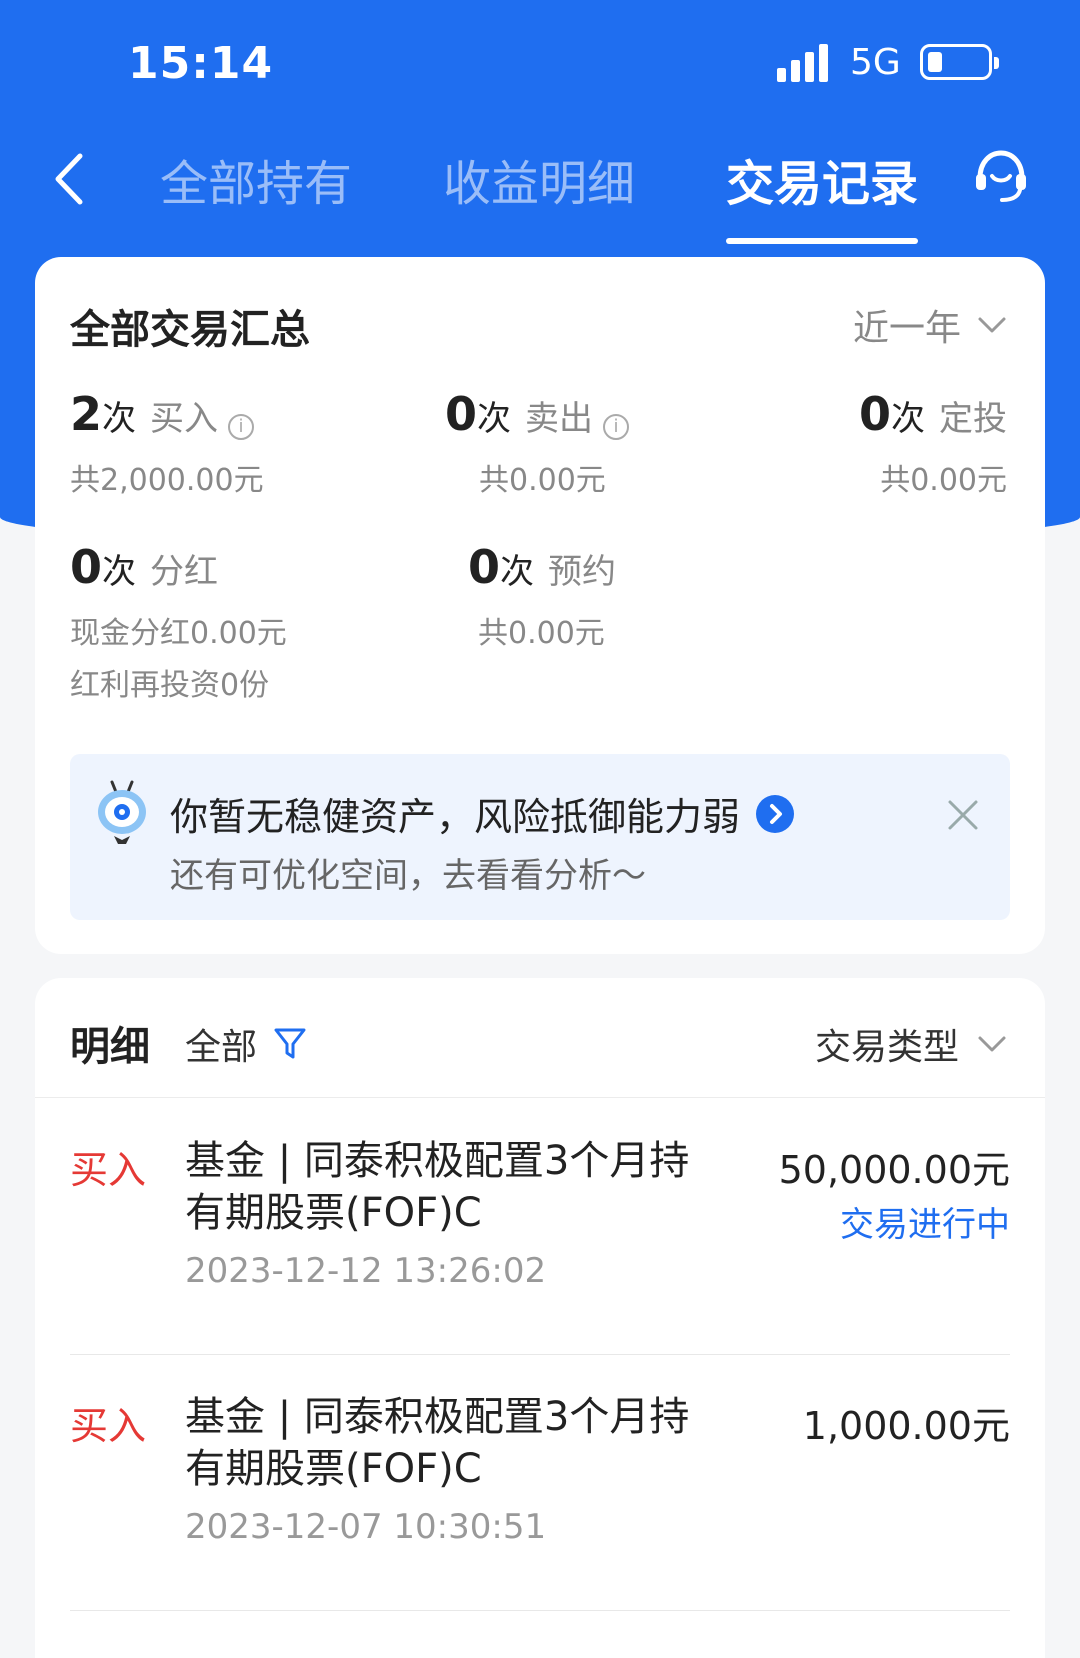 This screenshot has width=1080, height=1658. I want to click on transaction-type-label: 交易类型, so click(886, 1047).